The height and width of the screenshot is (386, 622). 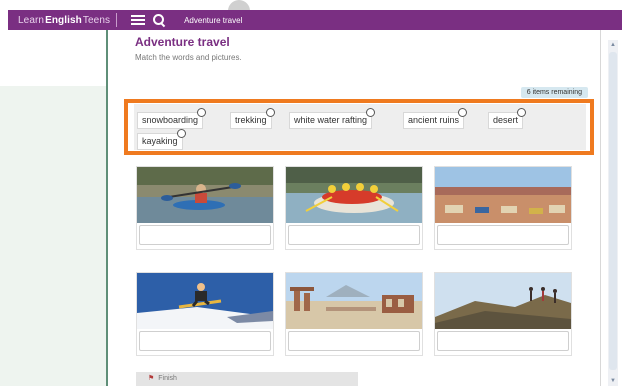 What do you see at coordinates (151, 378) in the screenshot?
I see `flag-icon: ⚑` at bounding box center [151, 378].